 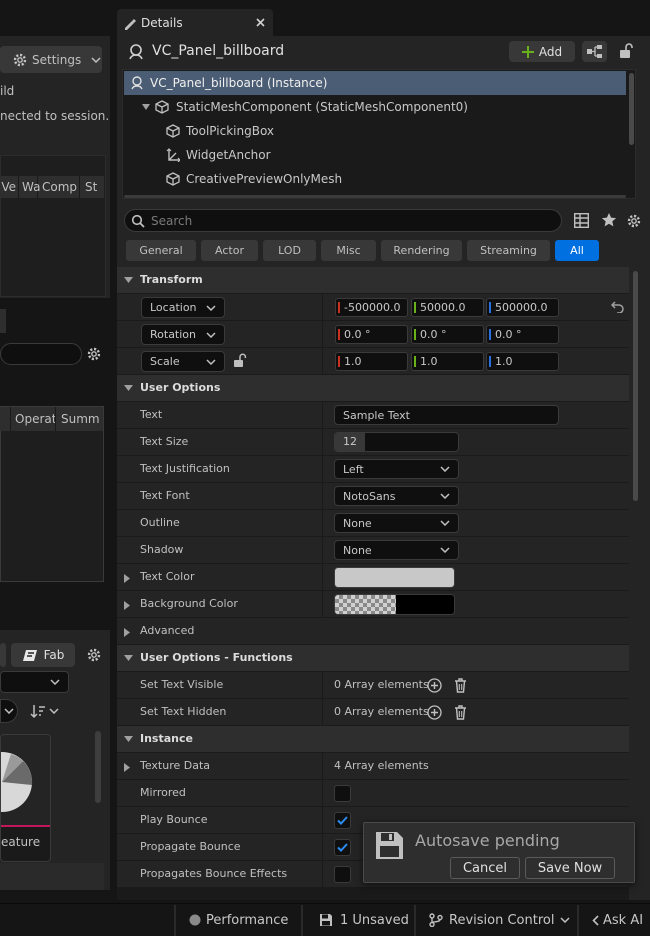 I want to click on left-small-button, so click(x=3, y=655).